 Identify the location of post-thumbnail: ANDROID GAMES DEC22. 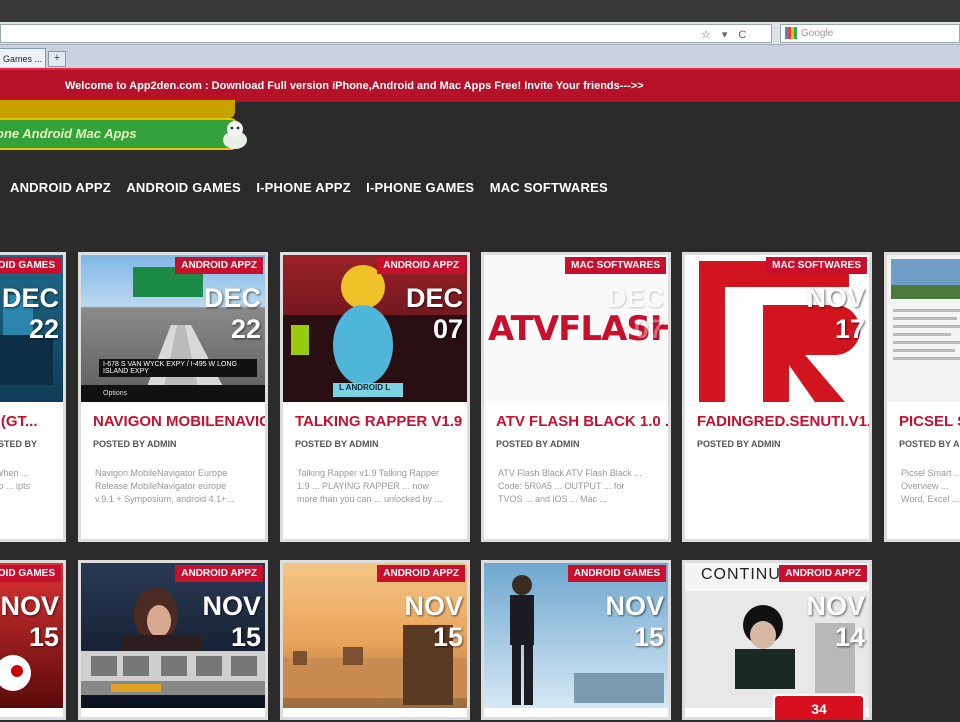
(31, 328).